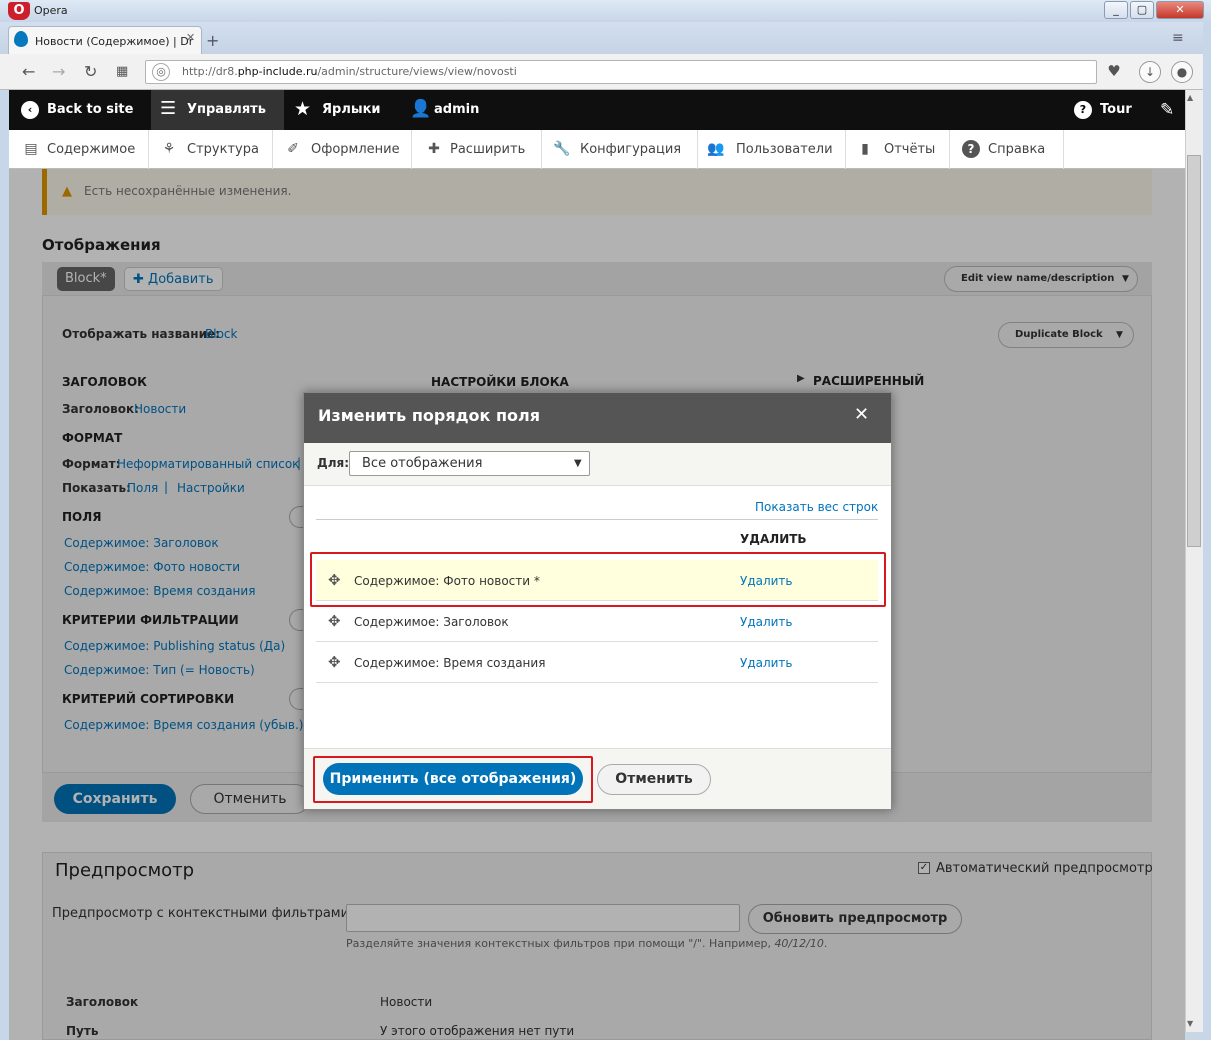 Image resolution: width=1211 pixels, height=1040 pixels. What do you see at coordinates (351, 109) in the screenshot?
I see `shortcuts-label: Ярлыки` at bounding box center [351, 109].